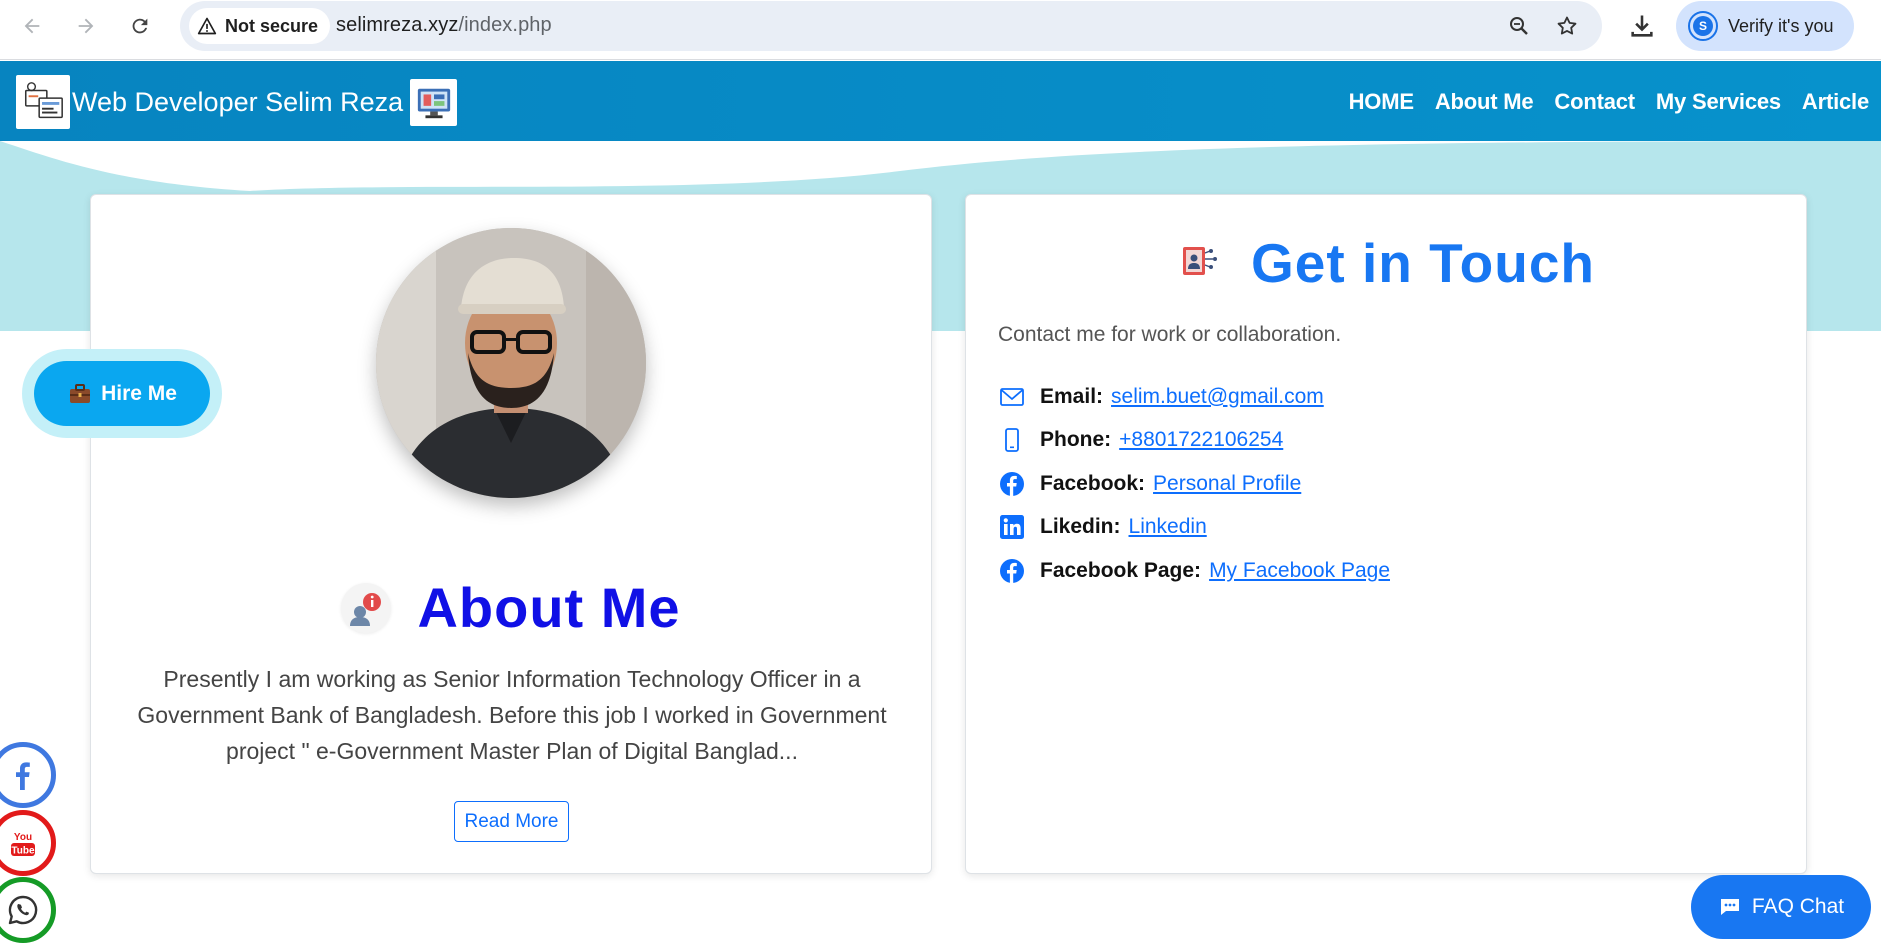  What do you see at coordinates (1093, 483) in the screenshot?
I see `contact-label: Facebook:` at bounding box center [1093, 483].